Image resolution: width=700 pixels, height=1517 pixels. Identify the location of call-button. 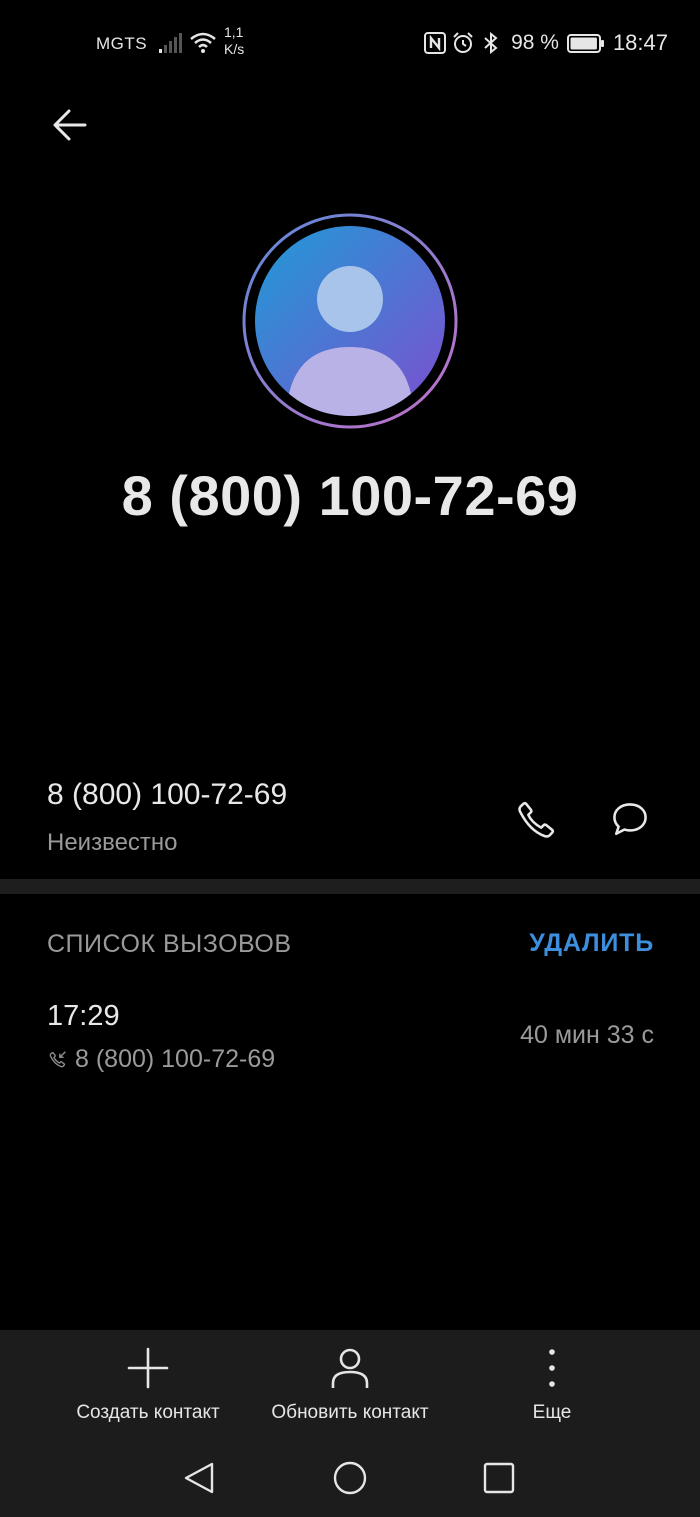
(536, 820).